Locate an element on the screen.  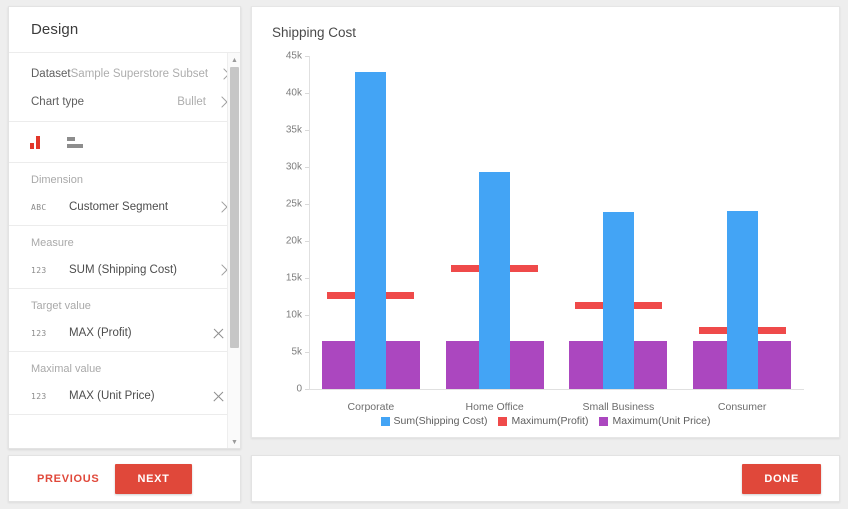
legend-item: Sum(Shipping Cost) is located at coordinates (434, 421).